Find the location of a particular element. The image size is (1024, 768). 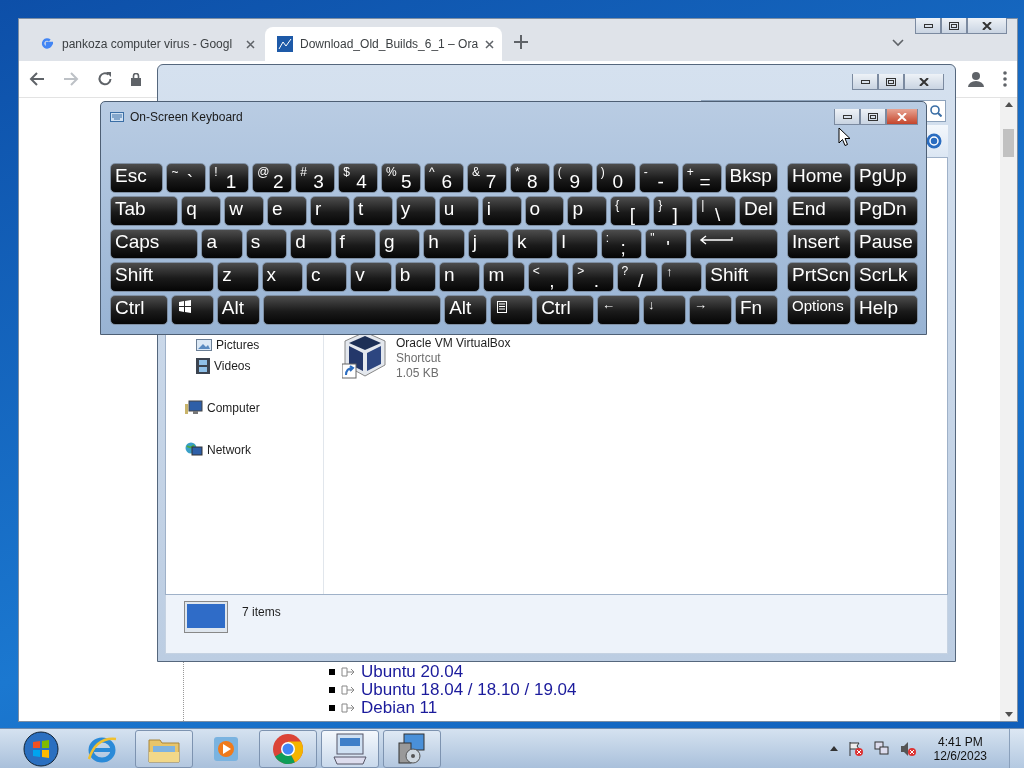

keyboard-key: b is located at coordinates (415, 277).